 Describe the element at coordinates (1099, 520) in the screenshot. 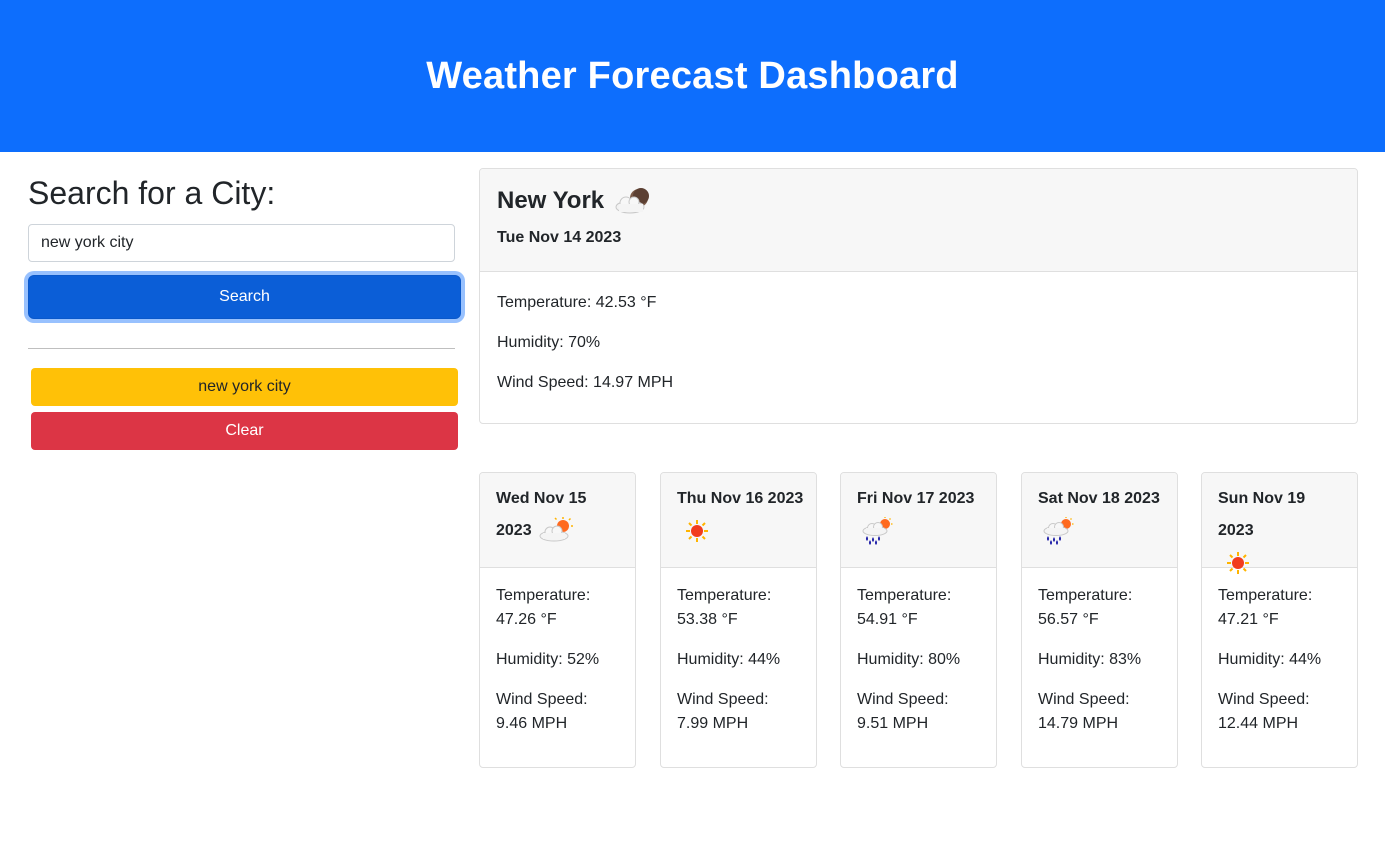

I see `forecast-card-header: Sat Nov 18 2023` at that location.